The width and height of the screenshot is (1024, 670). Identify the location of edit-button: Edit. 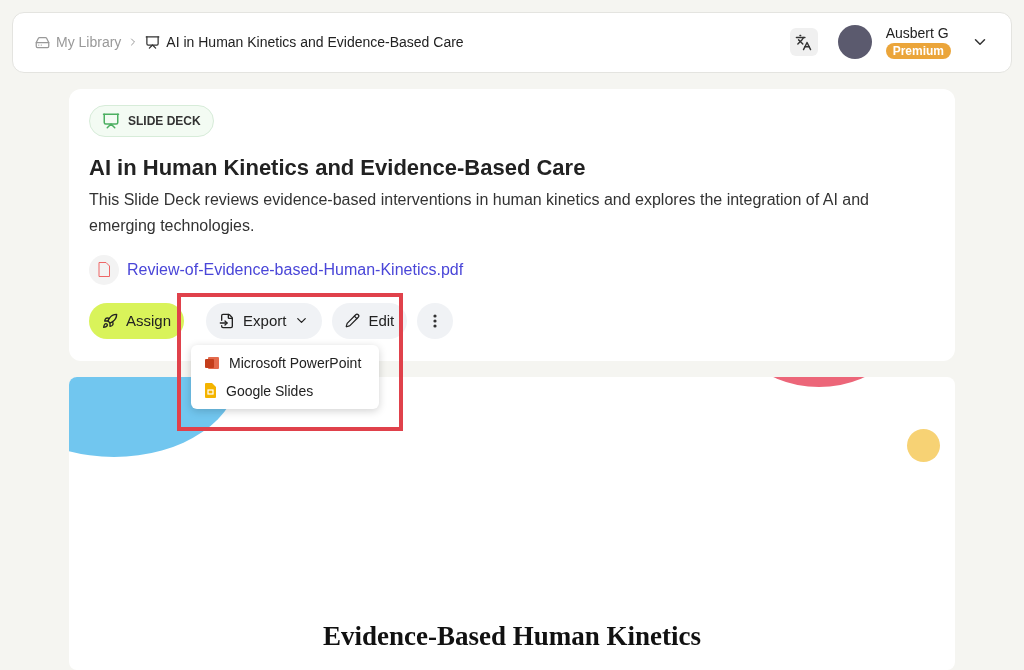
(370, 320).